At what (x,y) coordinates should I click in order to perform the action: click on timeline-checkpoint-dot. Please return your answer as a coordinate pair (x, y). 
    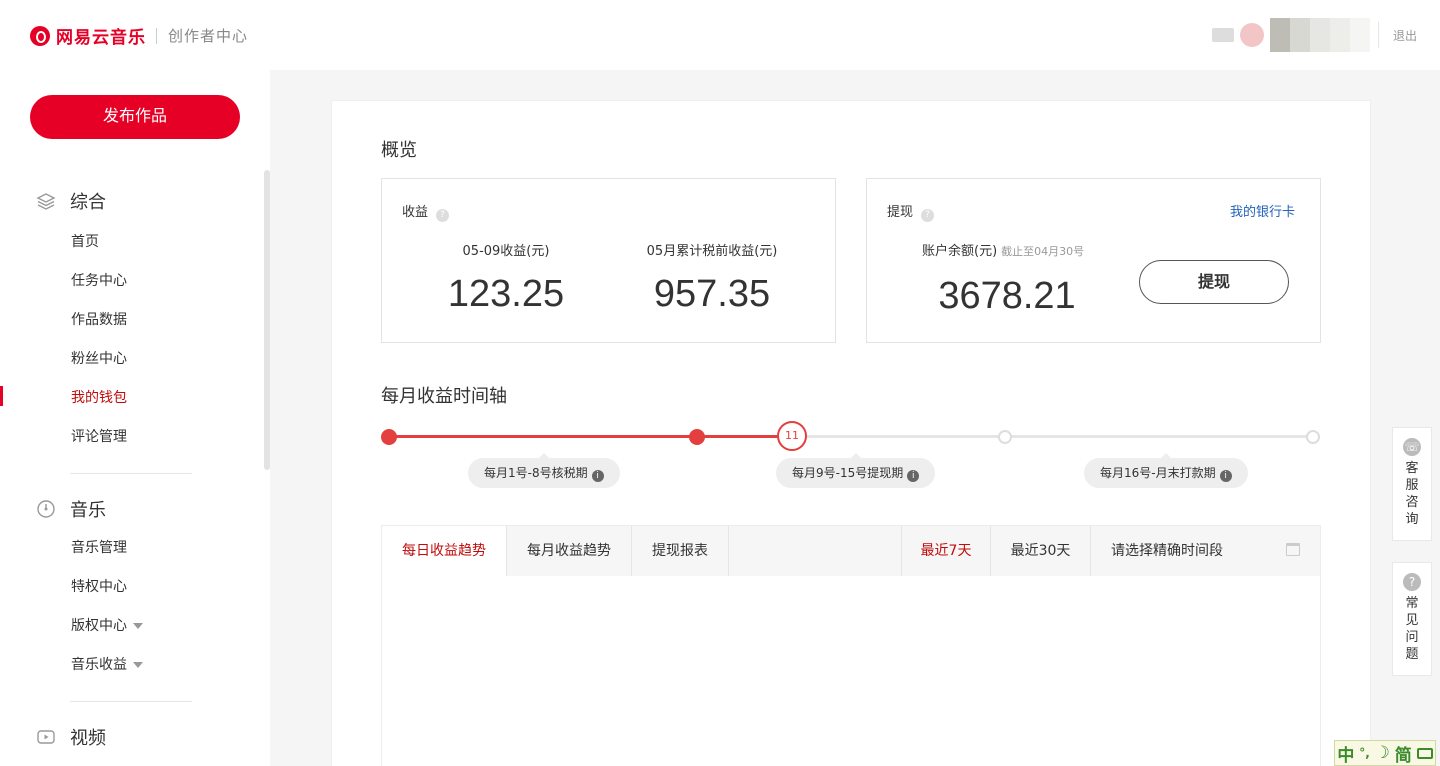
    Looking at the image, I should click on (697, 437).